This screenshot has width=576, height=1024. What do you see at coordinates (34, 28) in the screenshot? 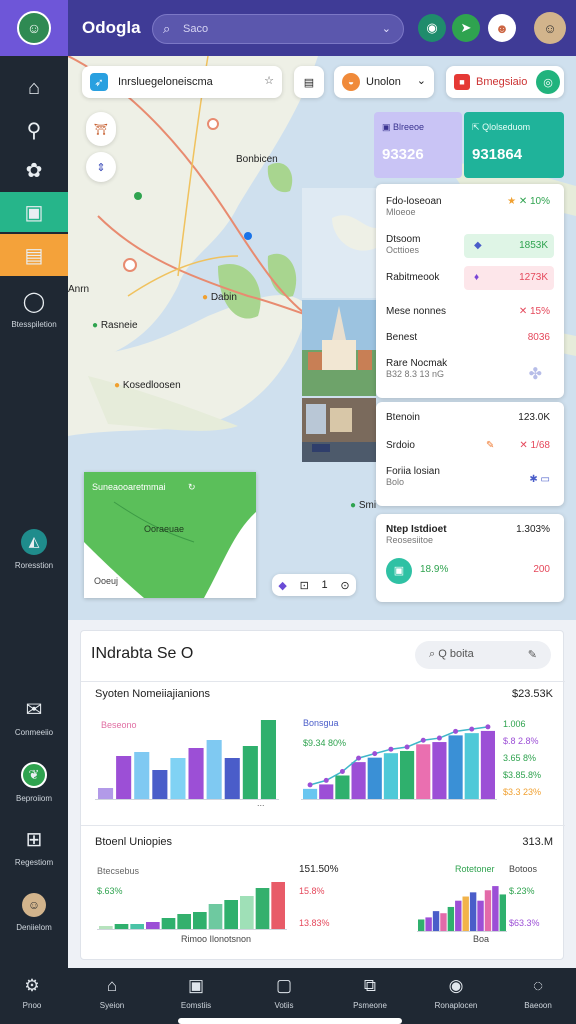
I see `app-avatar: ☺` at bounding box center [34, 28].